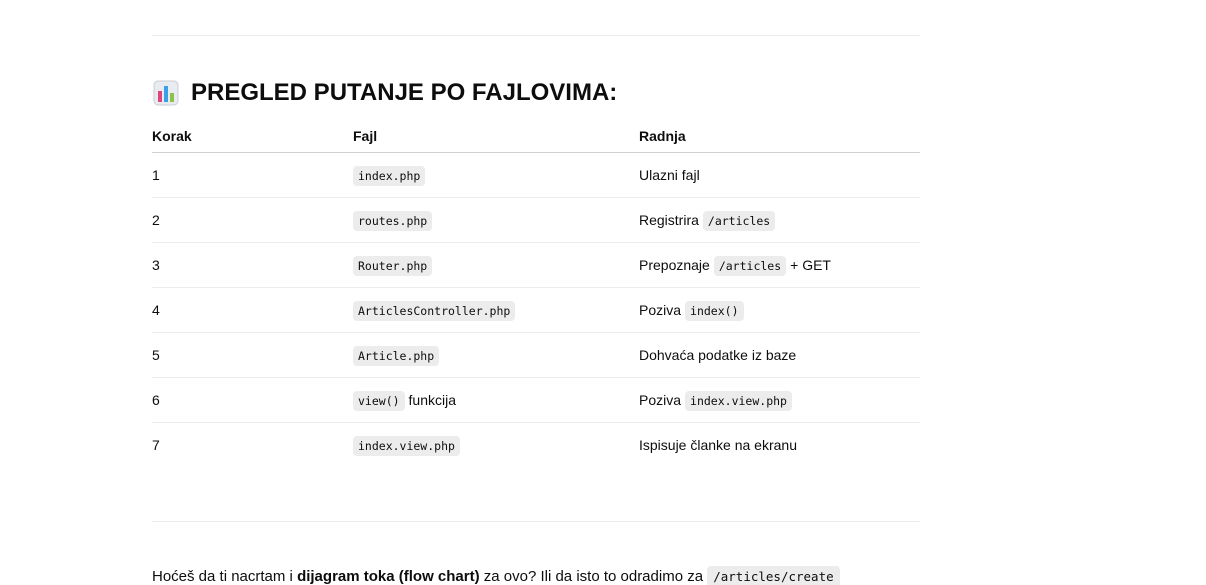 The image size is (1206, 585). I want to click on table-row: 6 view() funkcija Poziva index.view.php, so click(536, 400).